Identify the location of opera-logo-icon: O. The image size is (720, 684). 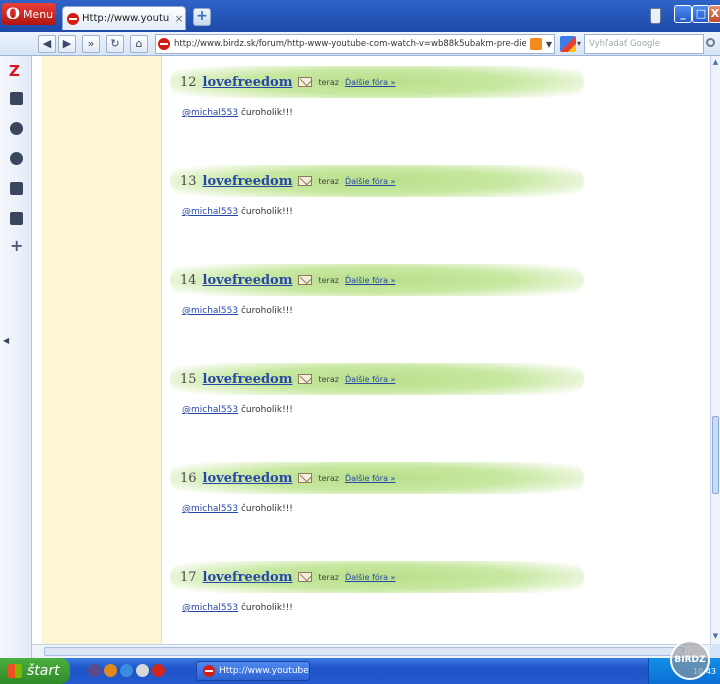
(13, 13).